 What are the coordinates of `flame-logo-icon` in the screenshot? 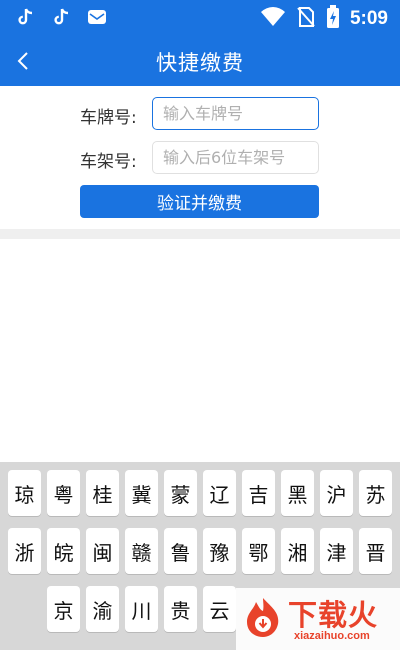 It's located at (263, 617).